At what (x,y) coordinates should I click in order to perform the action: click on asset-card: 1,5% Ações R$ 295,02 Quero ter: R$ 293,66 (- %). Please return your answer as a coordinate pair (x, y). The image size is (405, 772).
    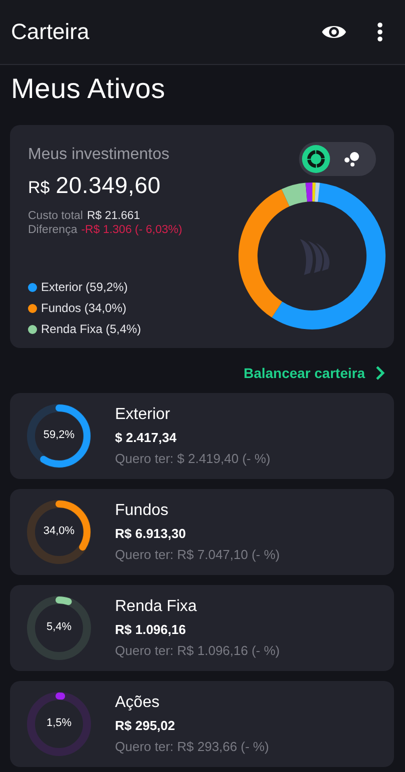
    Looking at the image, I should click on (202, 724).